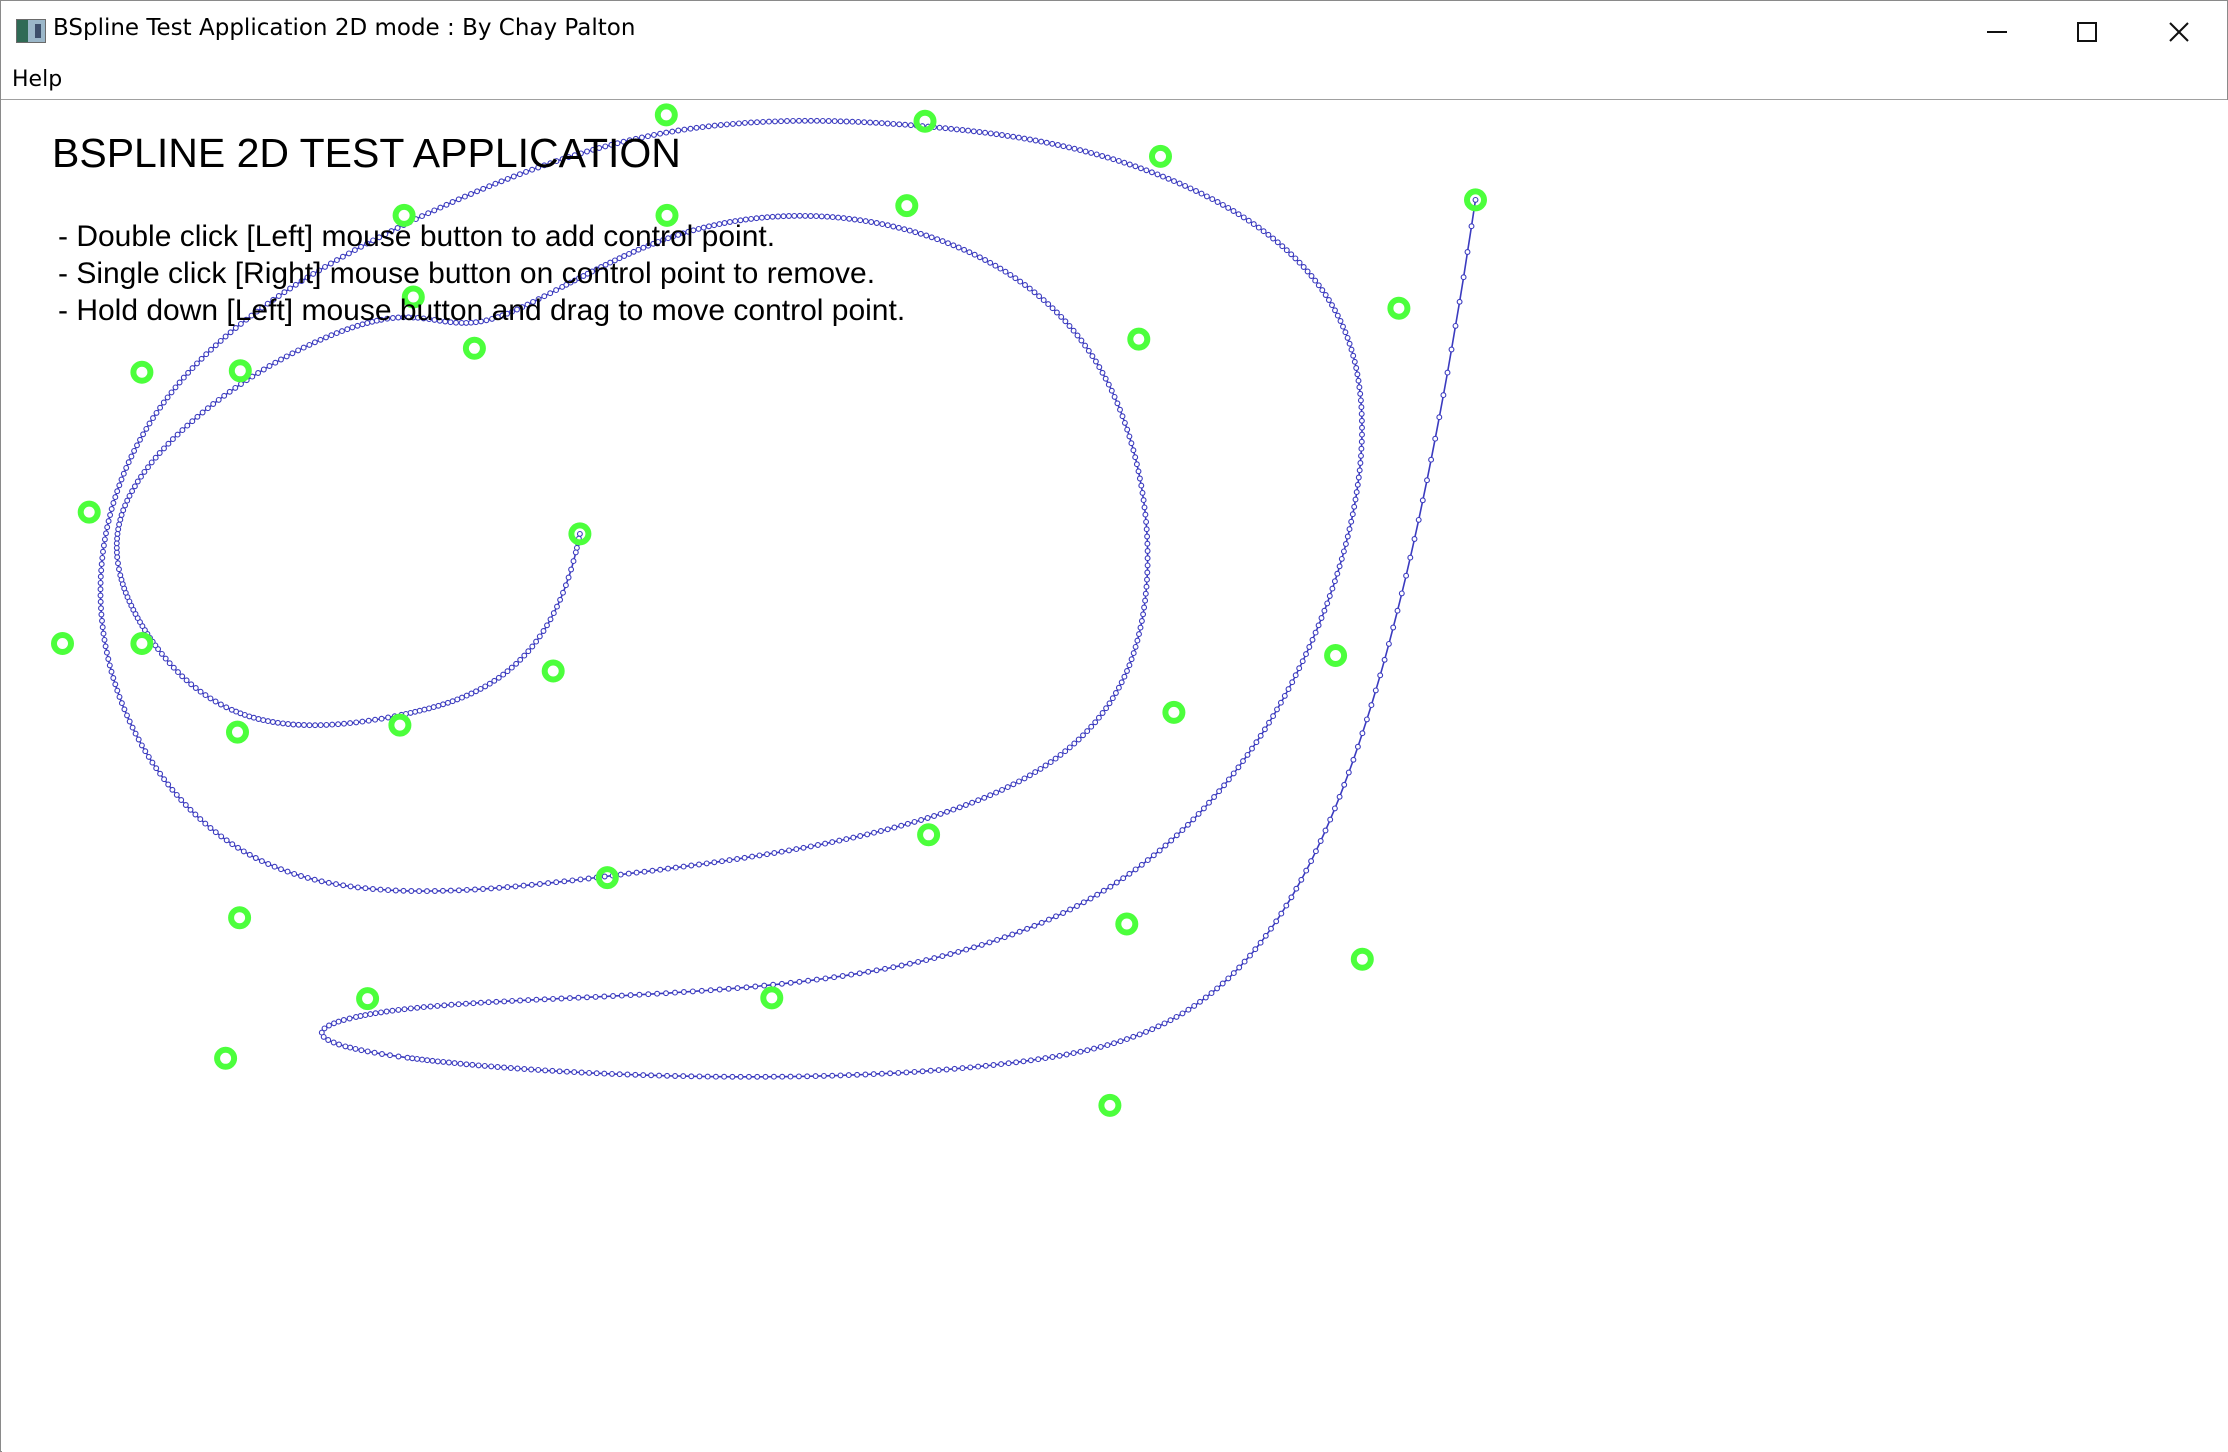 The image size is (2228, 1452). I want to click on maximize-button, so click(2087, 32).